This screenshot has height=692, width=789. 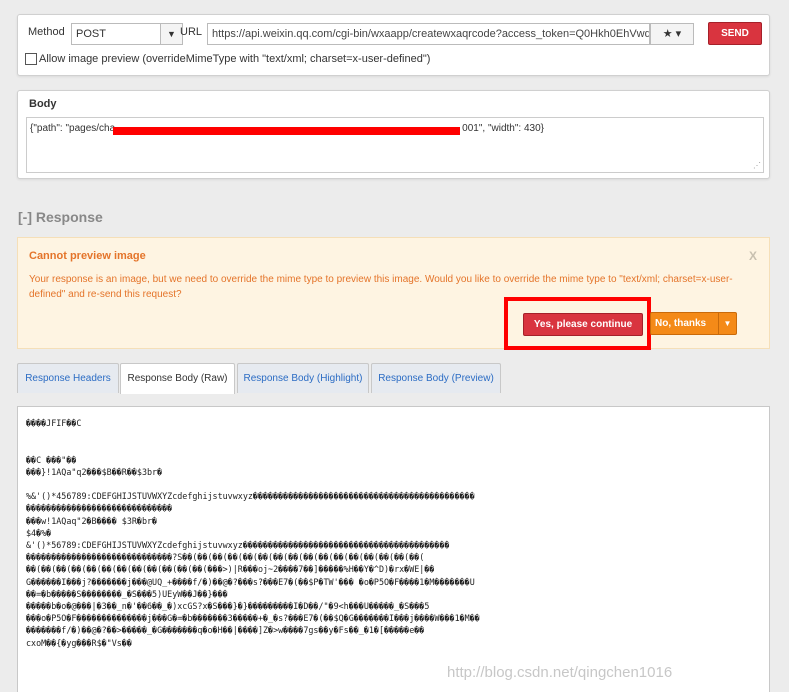 I want to click on tab-response-body-preview: Response Body (Preview), so click(x=436, y=378).